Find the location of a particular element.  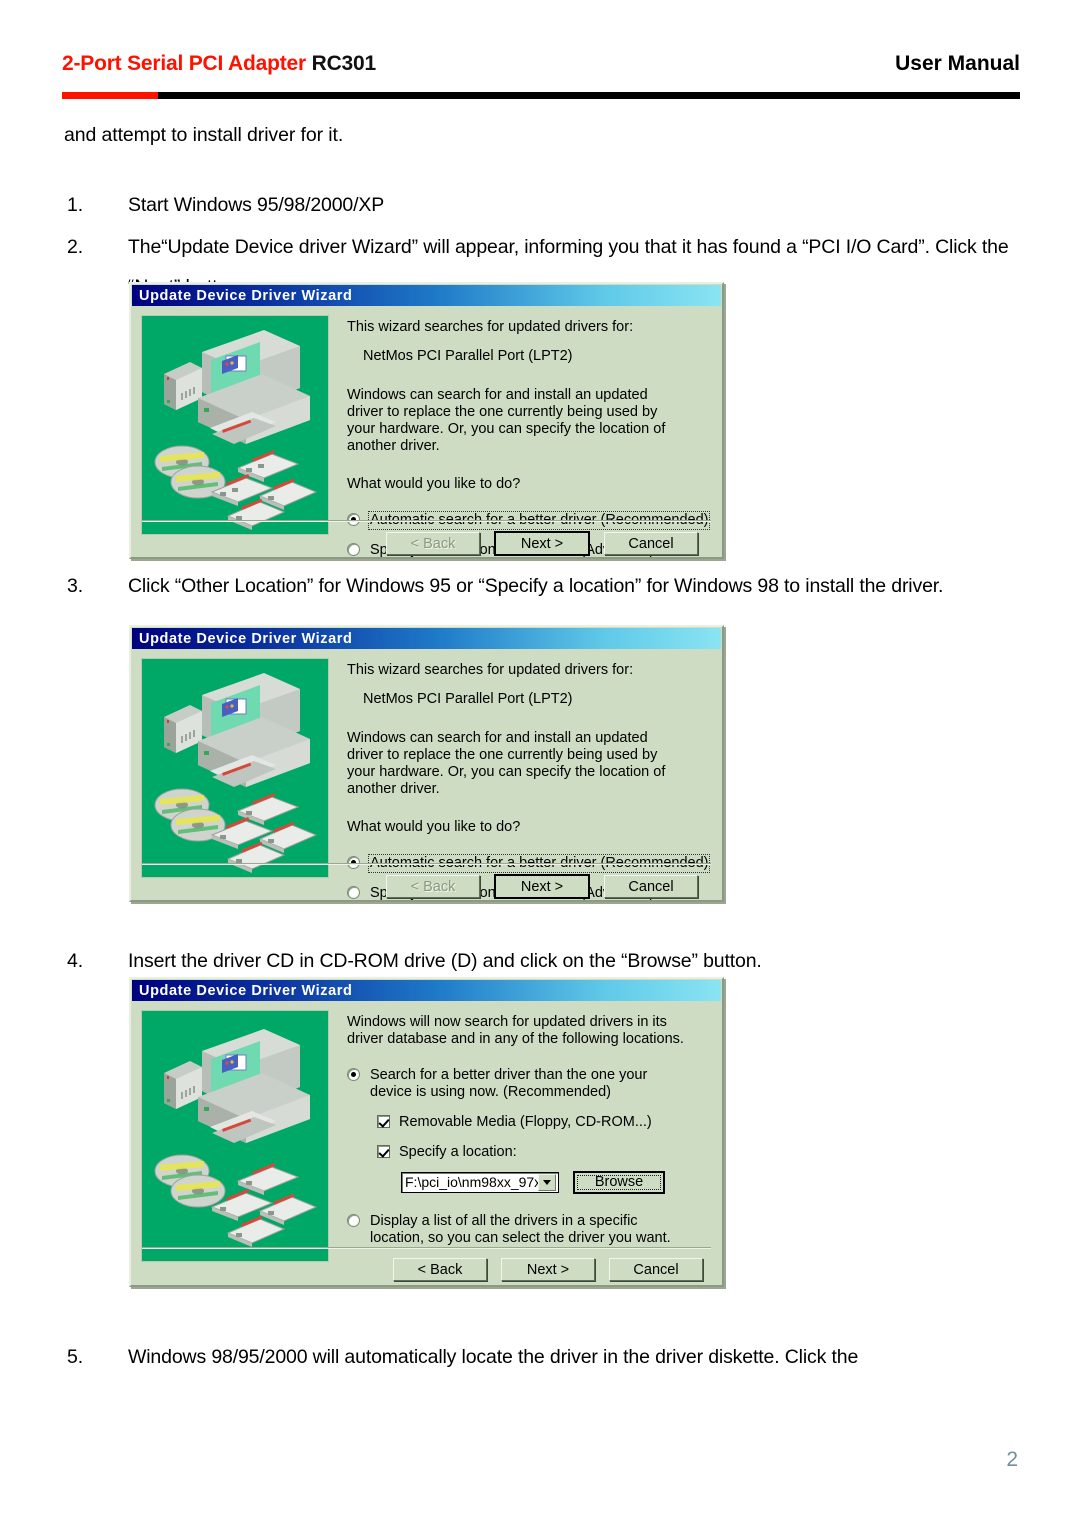

header-rule is located at coordinates (541, 95).